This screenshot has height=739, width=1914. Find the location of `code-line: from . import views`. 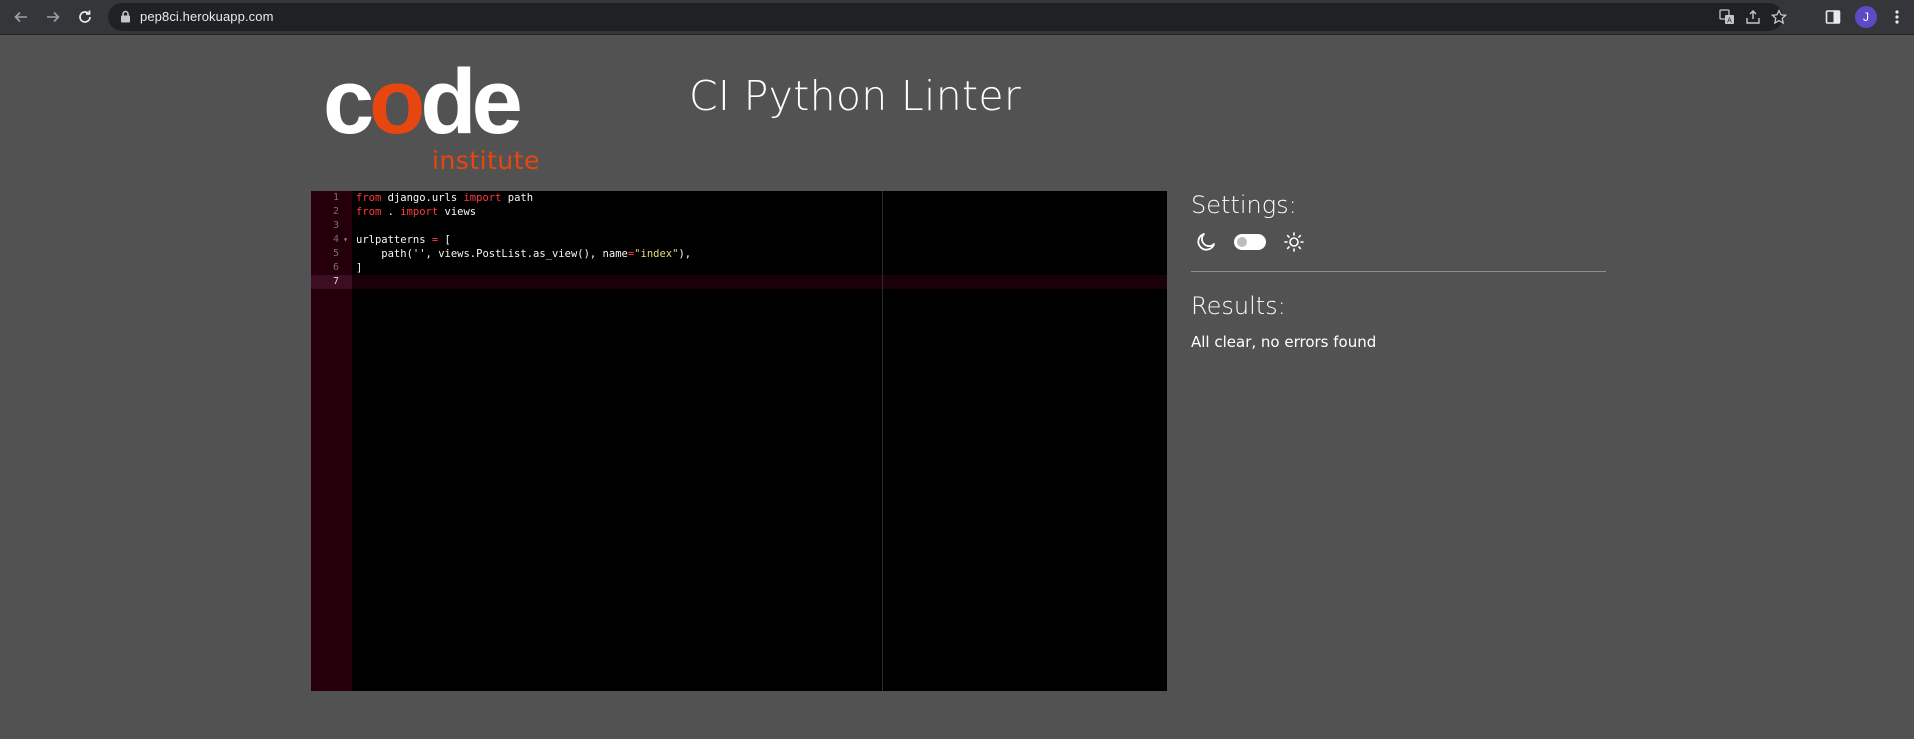

code-line: from . import views is located at coordinates (761, 212).